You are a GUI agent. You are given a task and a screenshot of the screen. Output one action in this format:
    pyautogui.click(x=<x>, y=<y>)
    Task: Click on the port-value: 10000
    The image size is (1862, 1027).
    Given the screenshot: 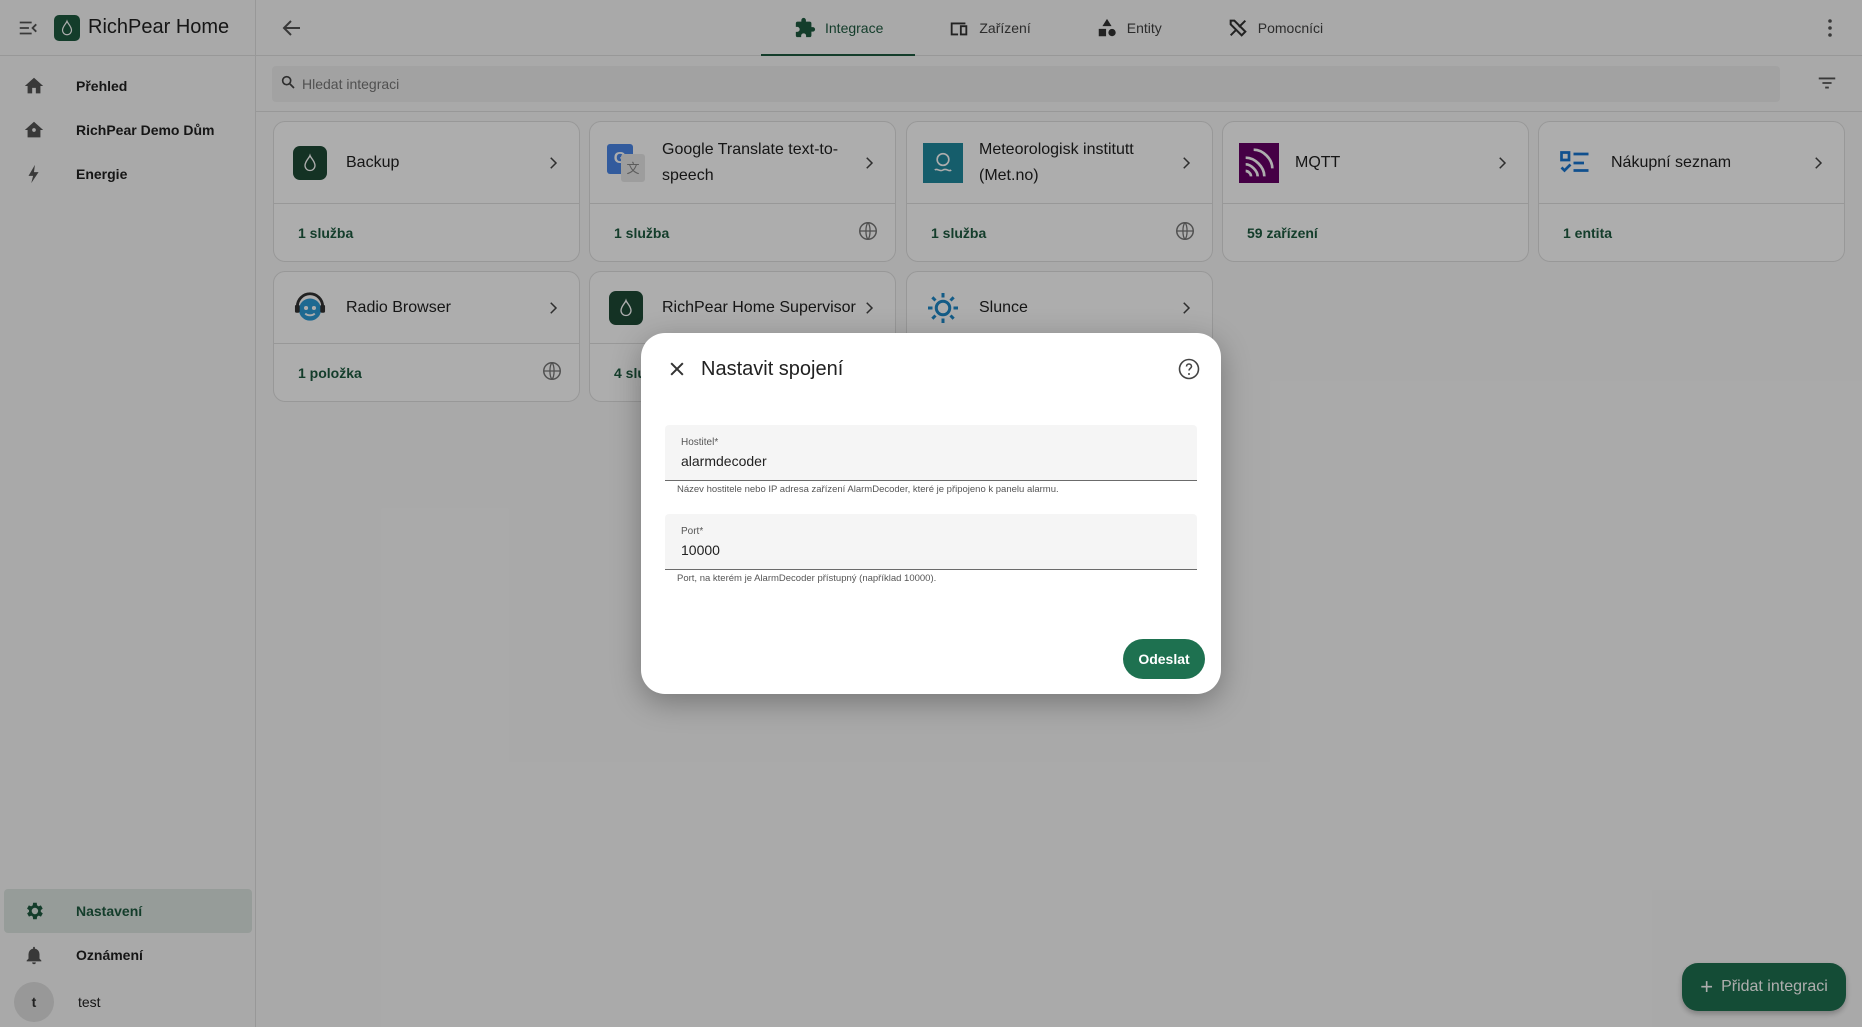 What is the action you would take?
    pyautogui.click(x=700, y=550)
    